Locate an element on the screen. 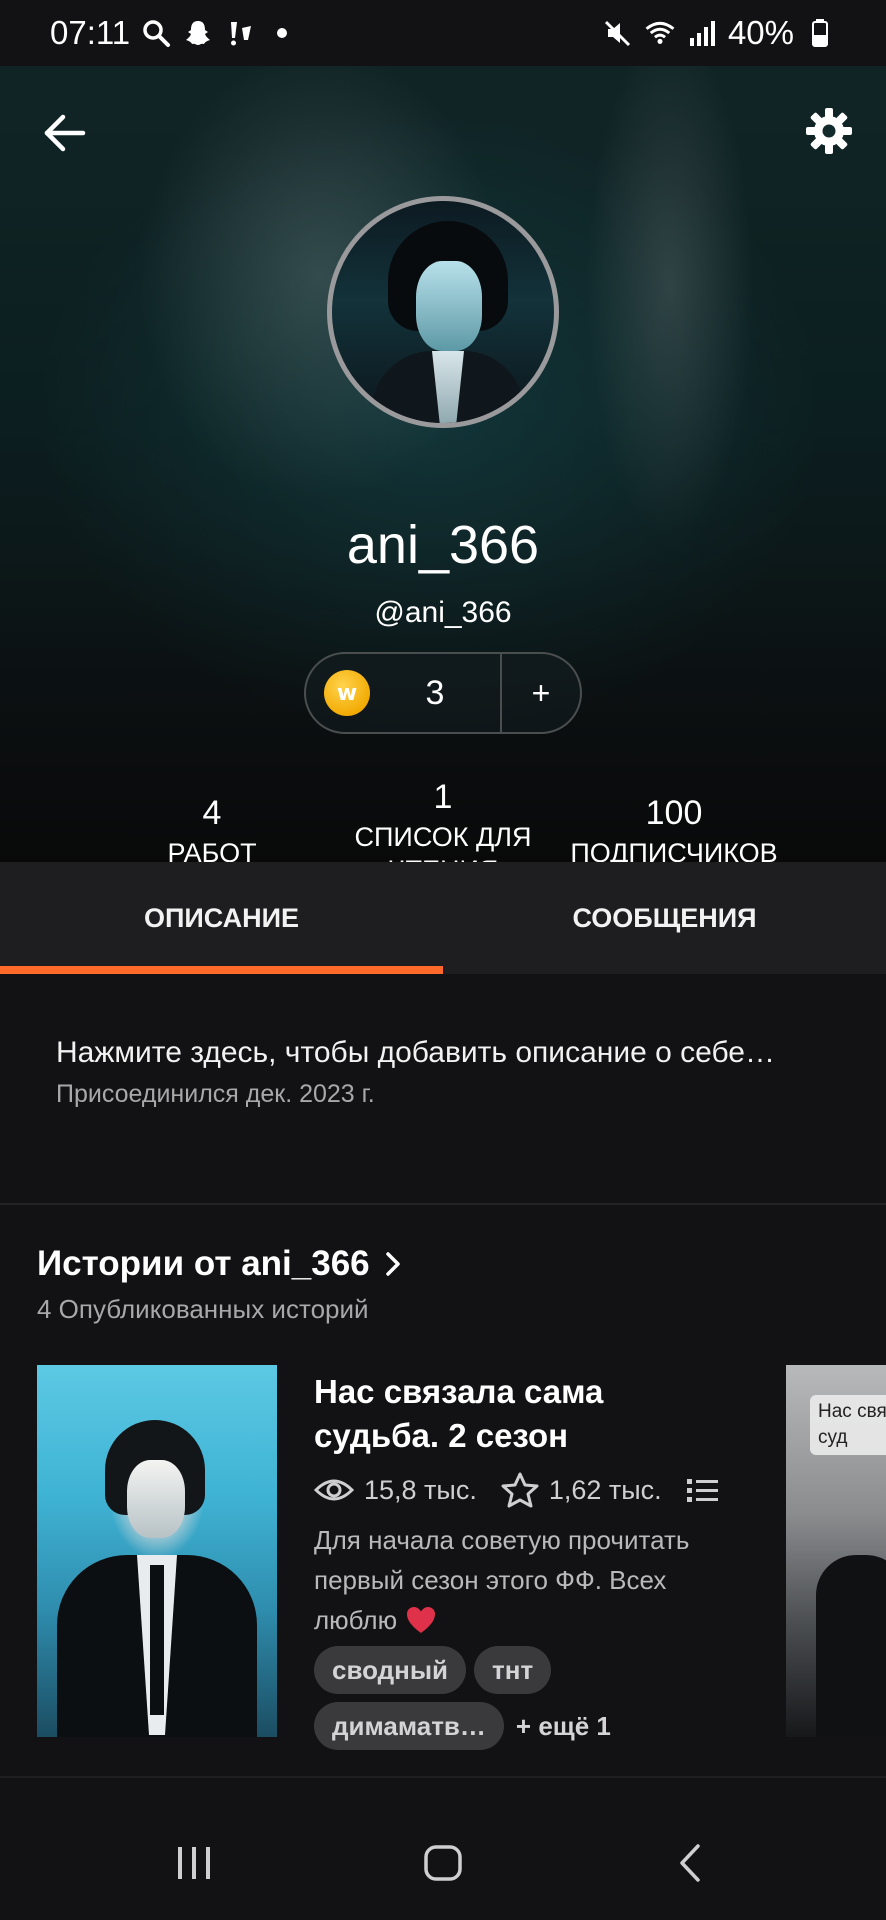 Image resolution: width=886 pixels, height=1920 pixels. story-title-line2: судьба. 2 сезон is located at coordinates (441, 1435).